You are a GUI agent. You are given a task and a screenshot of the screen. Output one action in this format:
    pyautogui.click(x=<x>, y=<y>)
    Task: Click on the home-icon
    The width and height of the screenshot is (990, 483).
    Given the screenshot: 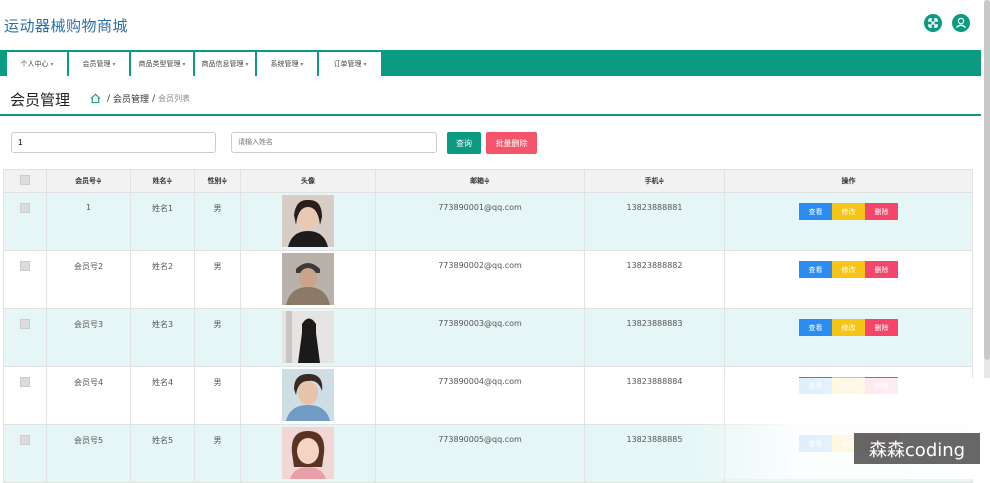 What is the action you would take?
    pyautogui.click(x=95, y=98)
    